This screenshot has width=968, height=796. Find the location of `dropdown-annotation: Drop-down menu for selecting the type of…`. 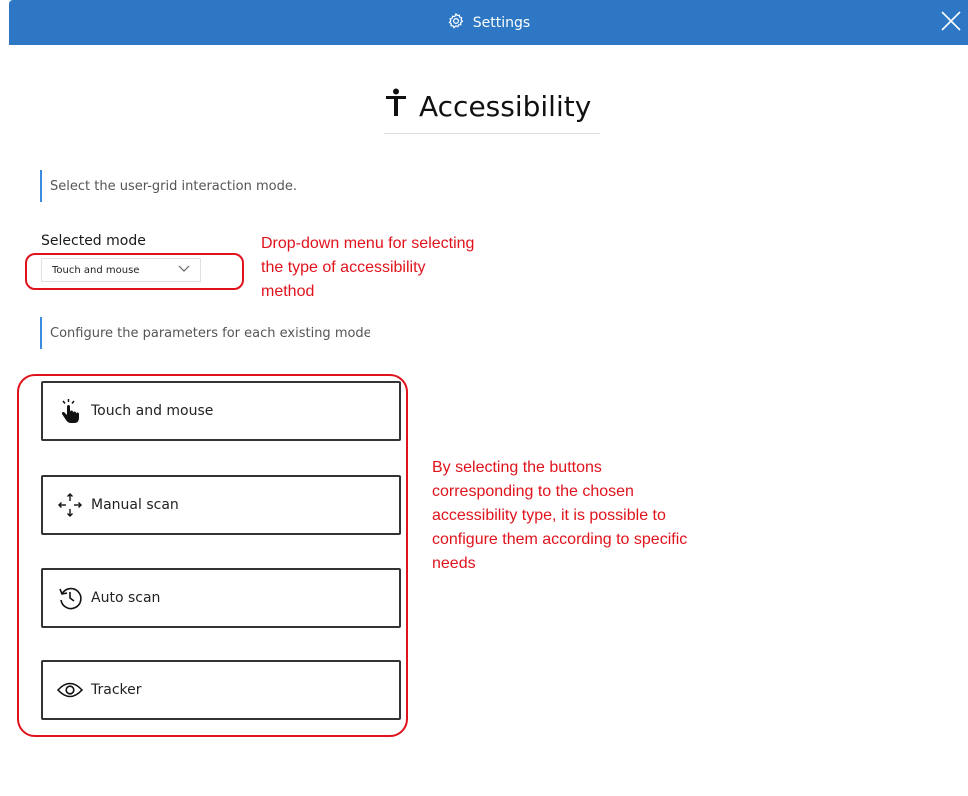

dropdown-annotation: Drop-down menu for selecting the type of… is located at coordinates (368, 267).